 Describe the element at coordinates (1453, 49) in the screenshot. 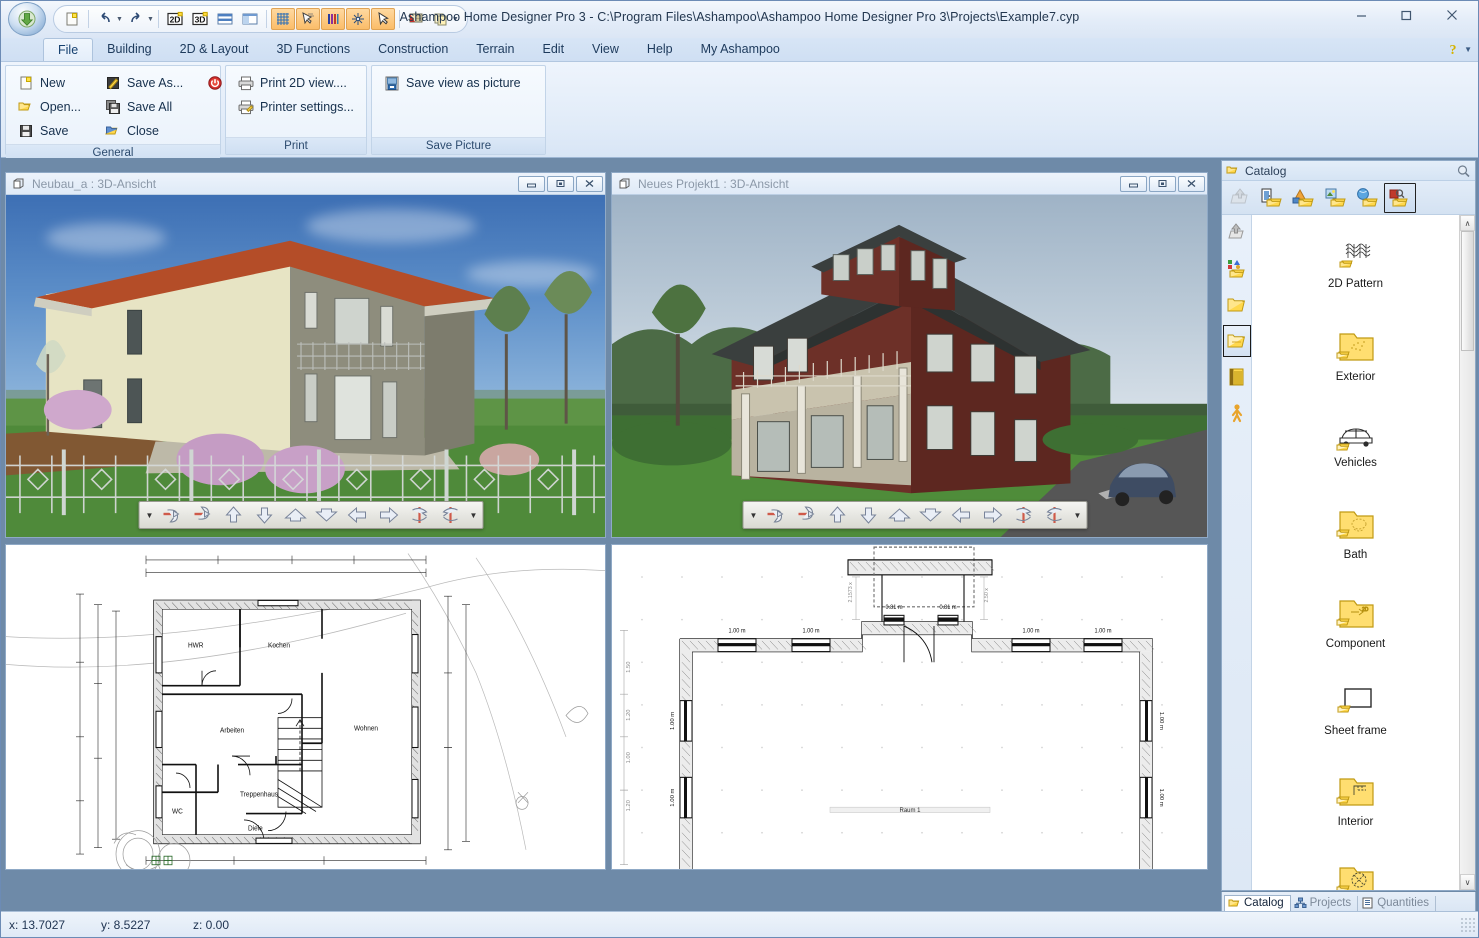

I see `help-question-icon: ?` at that location.